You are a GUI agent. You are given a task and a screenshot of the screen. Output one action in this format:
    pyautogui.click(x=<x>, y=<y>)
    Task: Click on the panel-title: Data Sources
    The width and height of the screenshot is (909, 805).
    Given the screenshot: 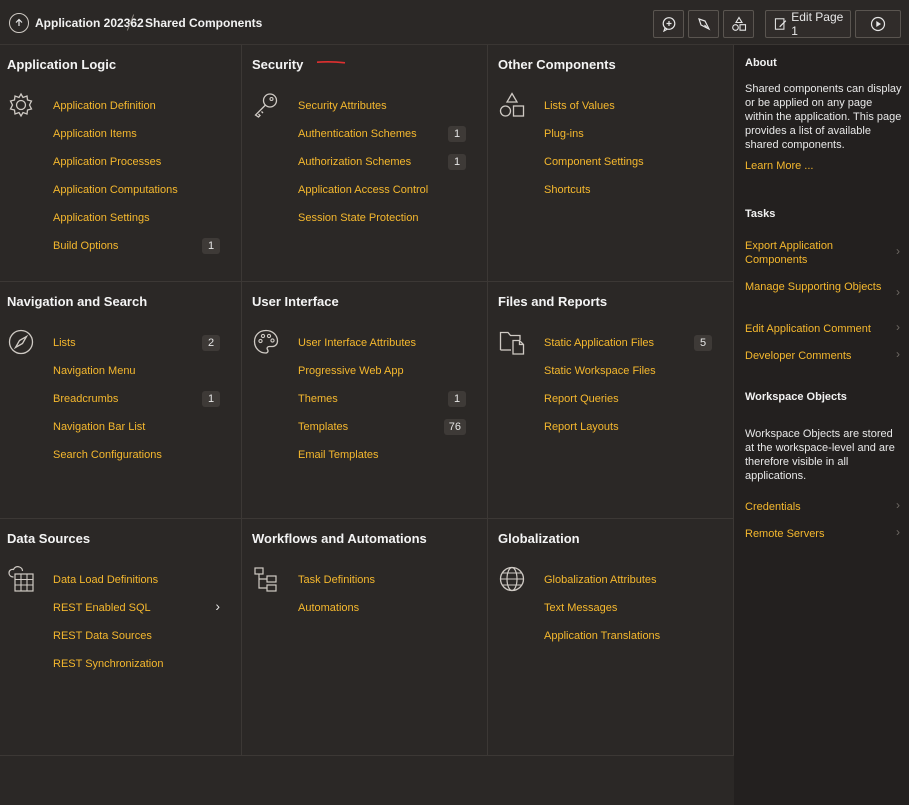 What is the action you would take?
    pyautogui.click(x=49, y=538)
    